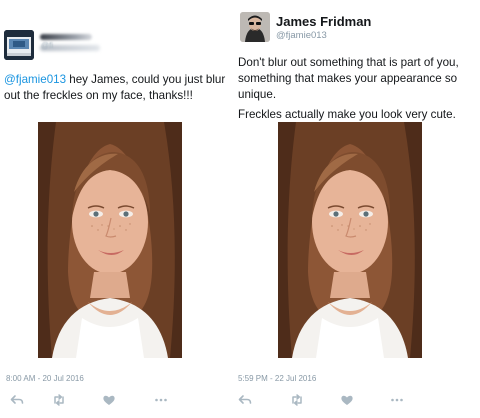 This screenshot has width=480, height=418. I want to click on mention-link: @fjamie013, so click(35, 79).